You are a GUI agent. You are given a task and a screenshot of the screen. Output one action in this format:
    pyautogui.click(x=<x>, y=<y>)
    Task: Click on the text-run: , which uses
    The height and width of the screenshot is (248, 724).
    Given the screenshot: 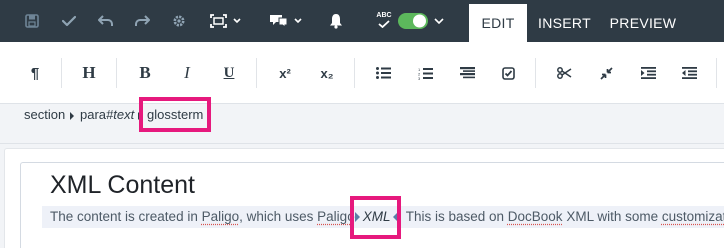 What is the action you would take?
    pyautogui.click(x=278, y=216)
    